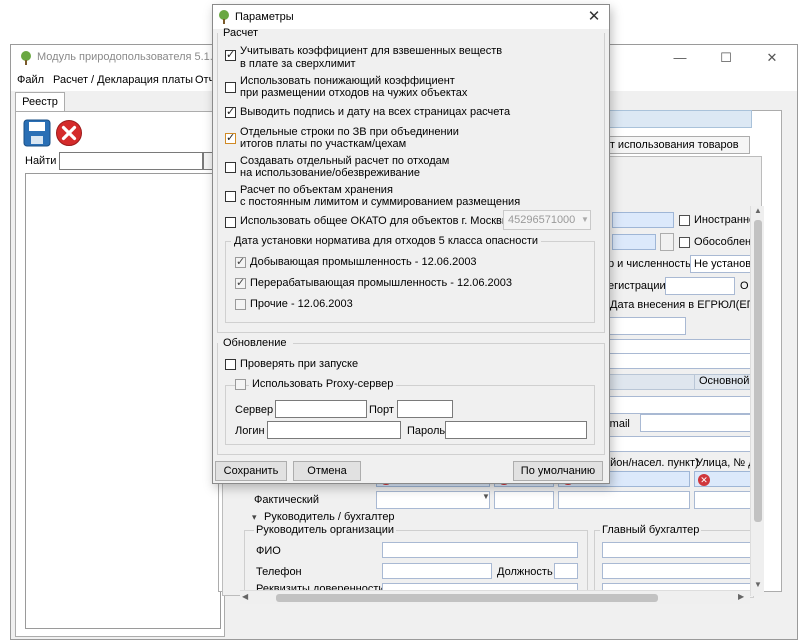 Image resolution: width=800 pixels, height=642 pixels. I want to click on separate-label: Обособлен, so click(723, 242).